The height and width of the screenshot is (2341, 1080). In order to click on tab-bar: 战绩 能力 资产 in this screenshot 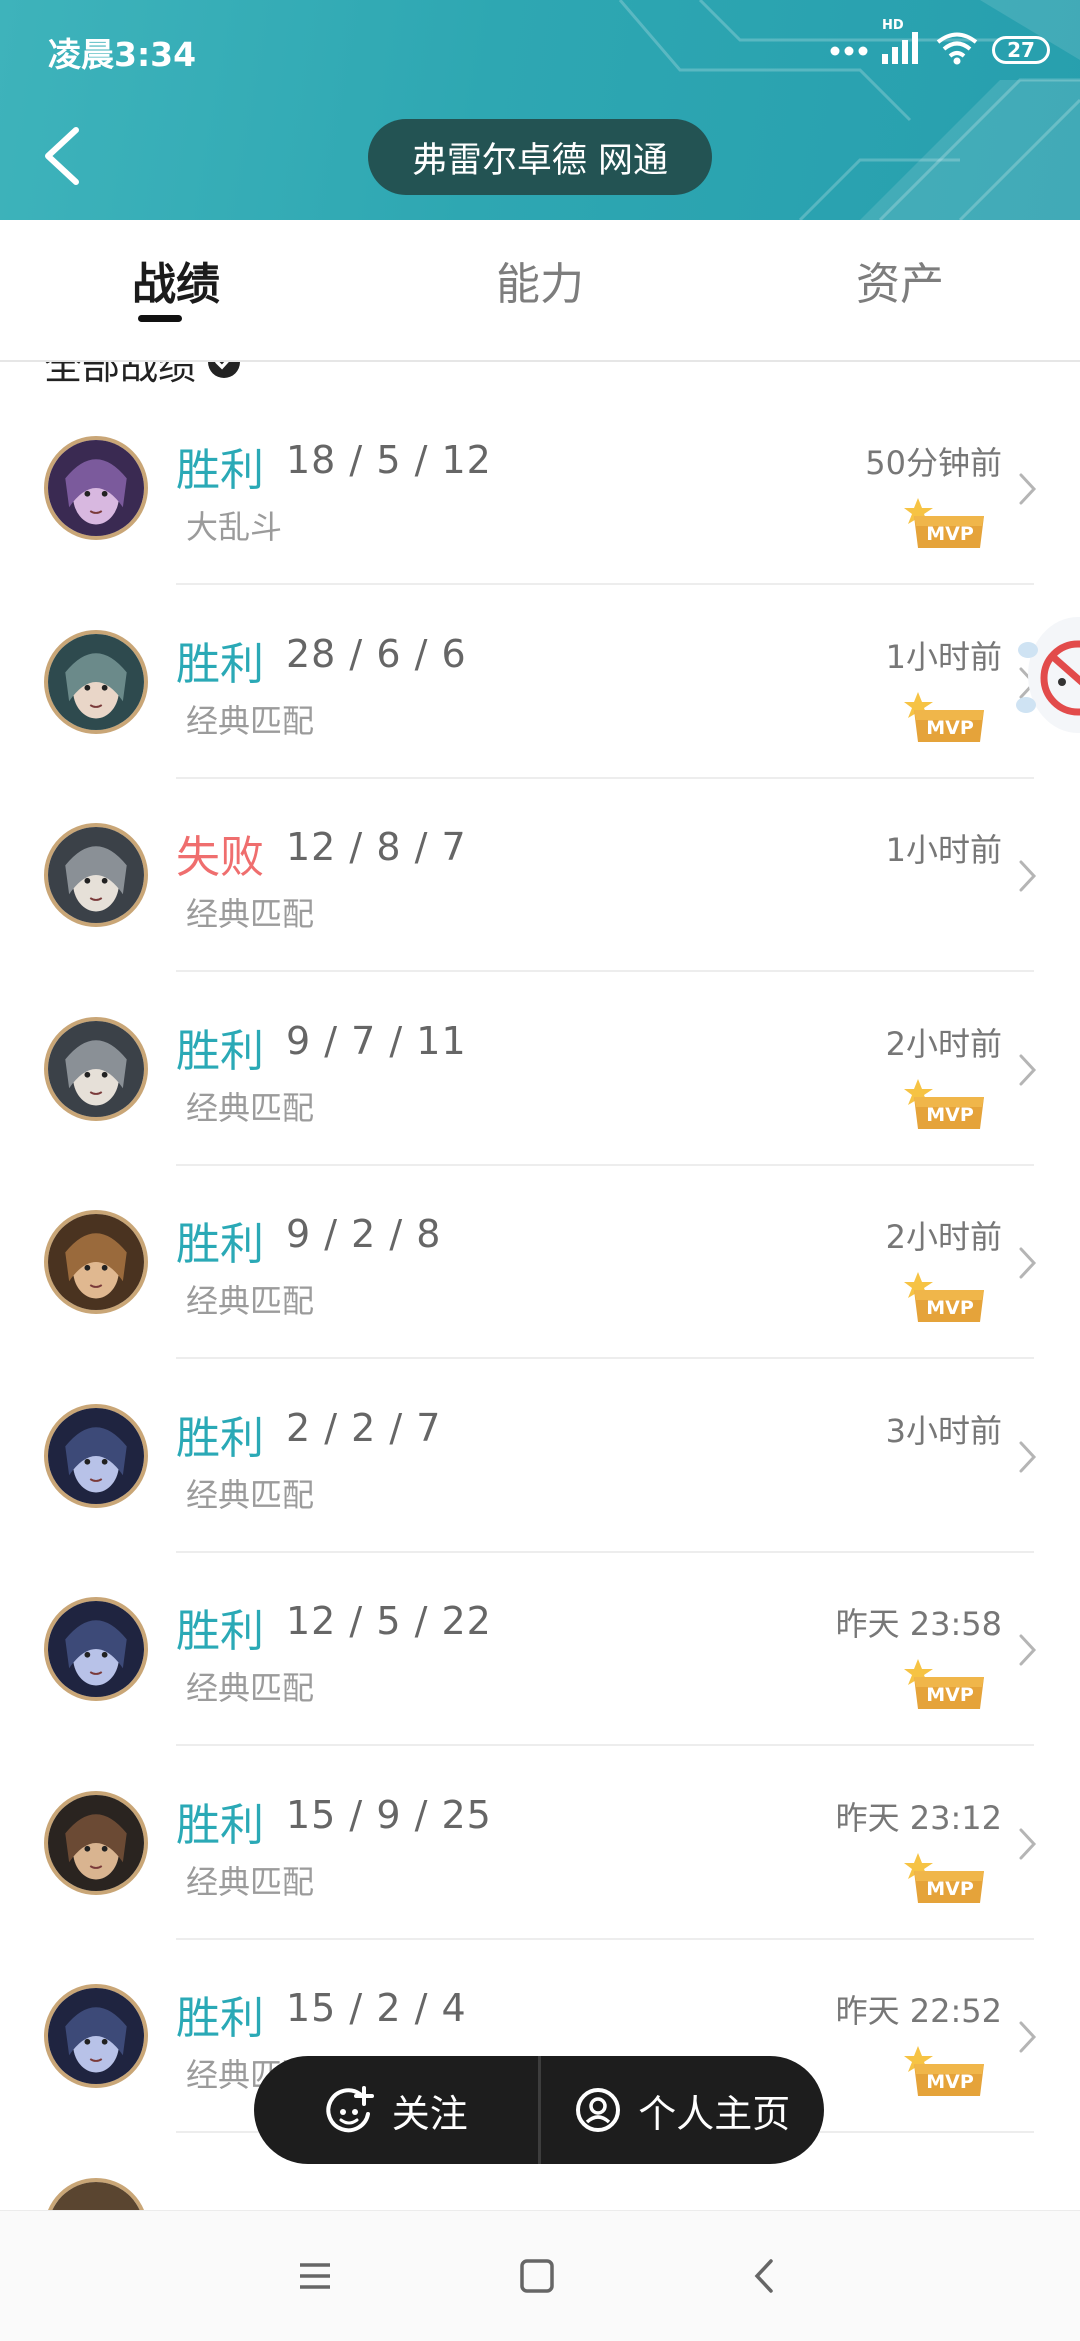, I will do `click(540, 291)`.